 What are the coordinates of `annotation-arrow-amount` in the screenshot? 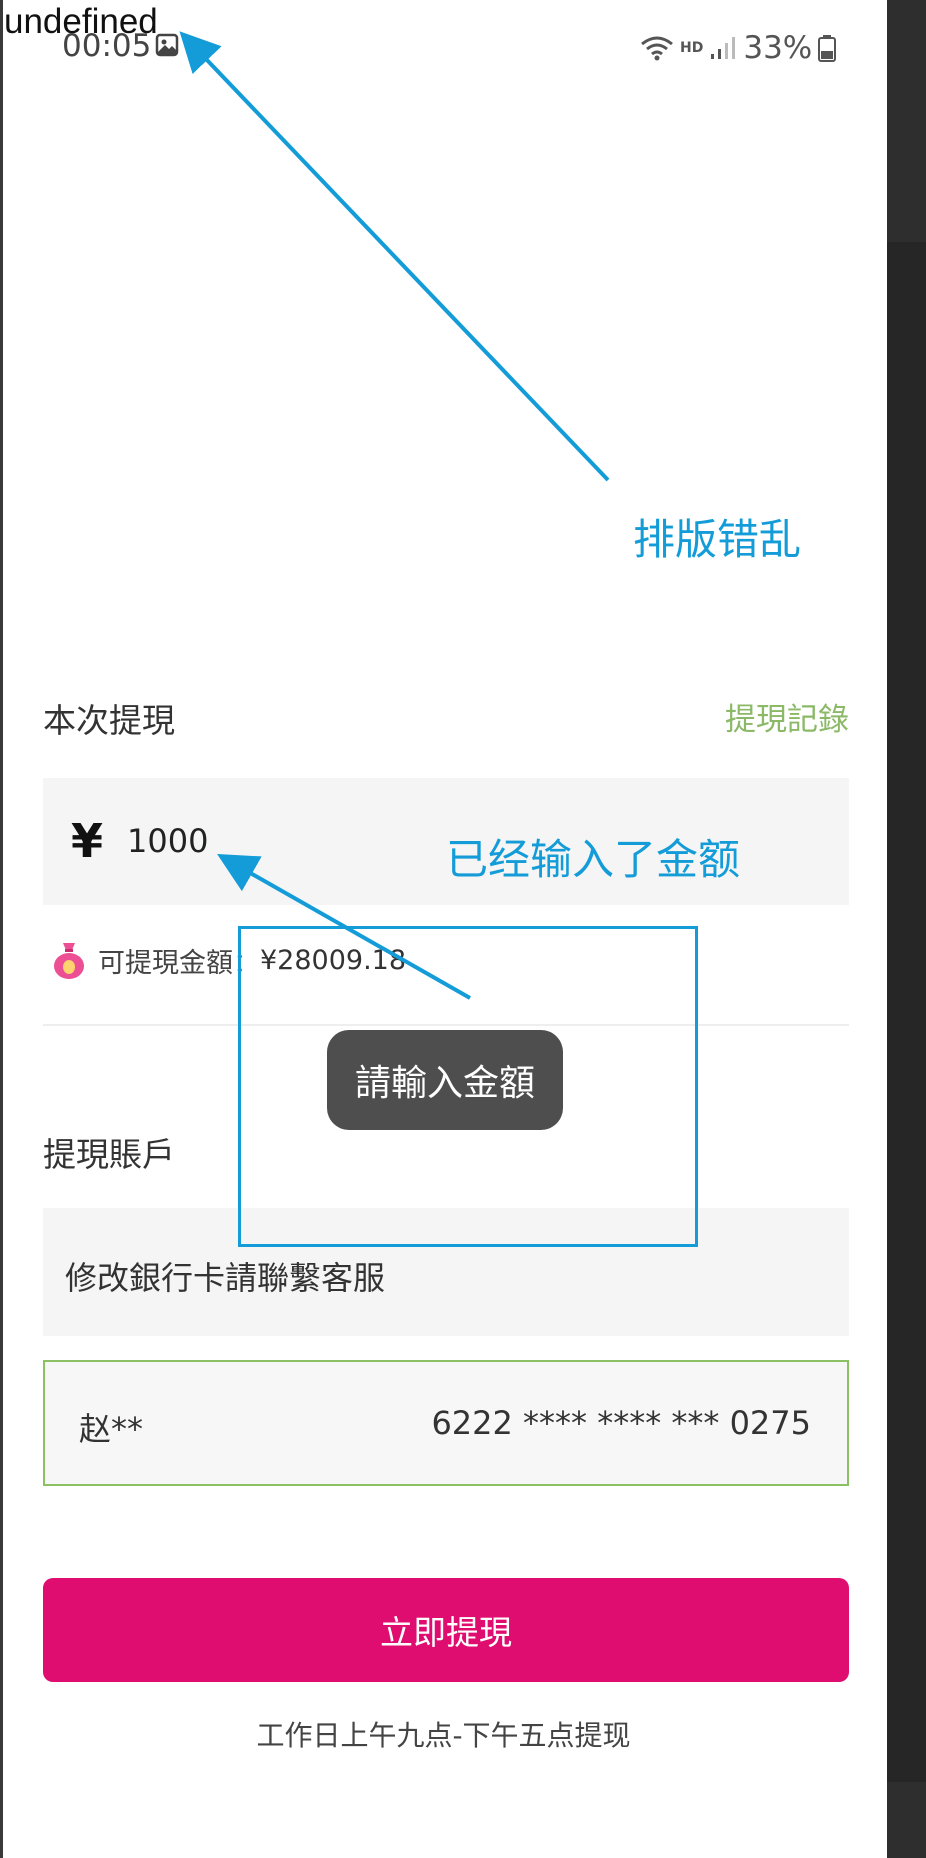 It's located at (344, 927).